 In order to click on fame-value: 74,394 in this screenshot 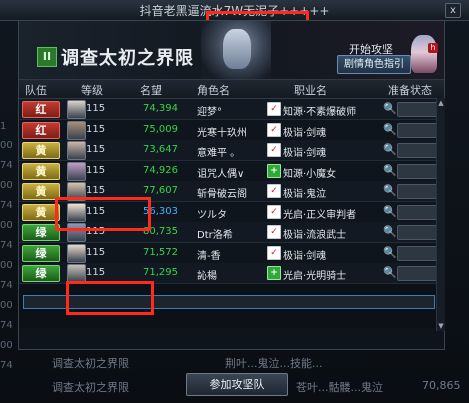, I will do `click(160, 108)`.